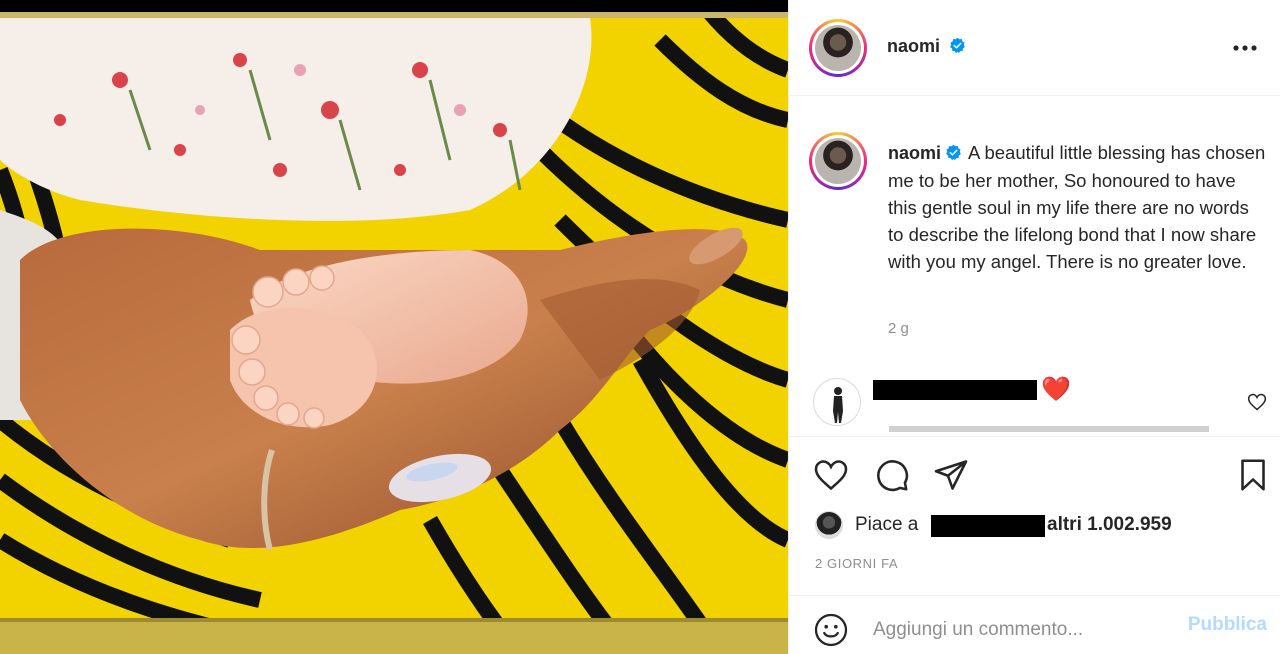  What do you see at coordinates (887, 524) in the screenshot?
I see `likes-prefix: Piace a` at bounding box center [887, 524].